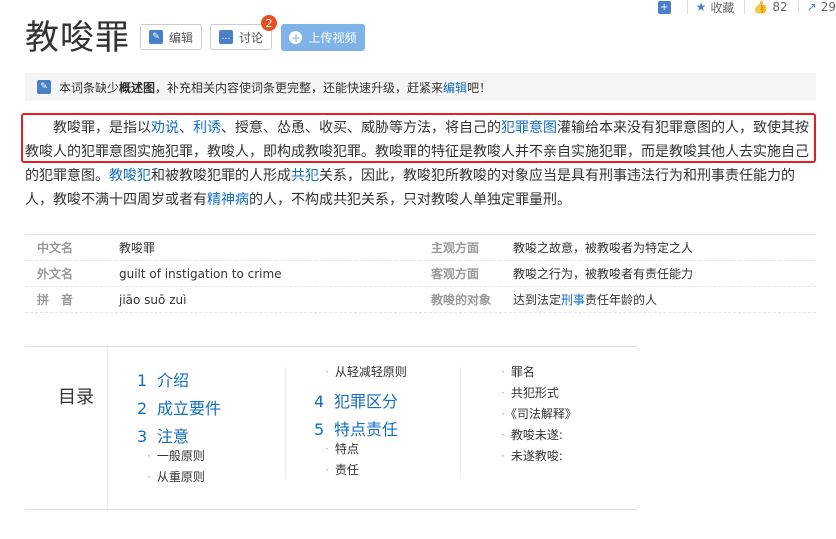 The width and height of the screenshot is (836, 539). What do you see at coordinates (142, 408) in the screenshot?
I see `toc-number: 2` at bounding box center [142, 408].